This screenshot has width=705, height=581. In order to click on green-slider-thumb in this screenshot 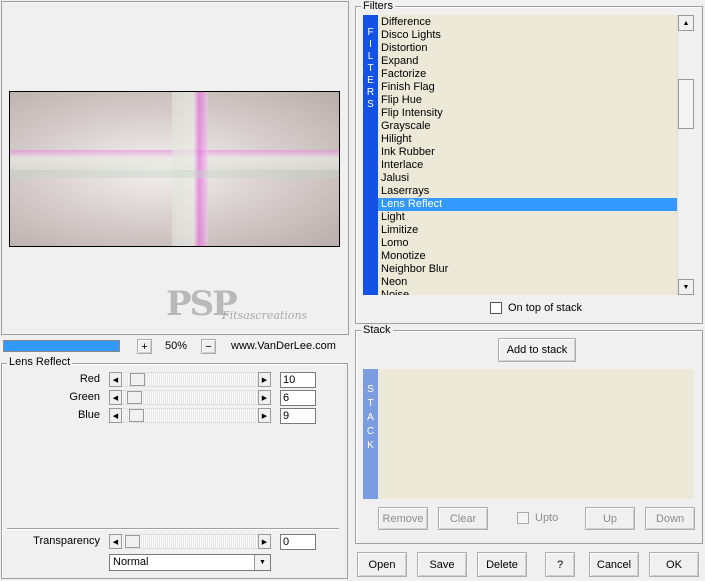, I will do `click(134, 397)`.